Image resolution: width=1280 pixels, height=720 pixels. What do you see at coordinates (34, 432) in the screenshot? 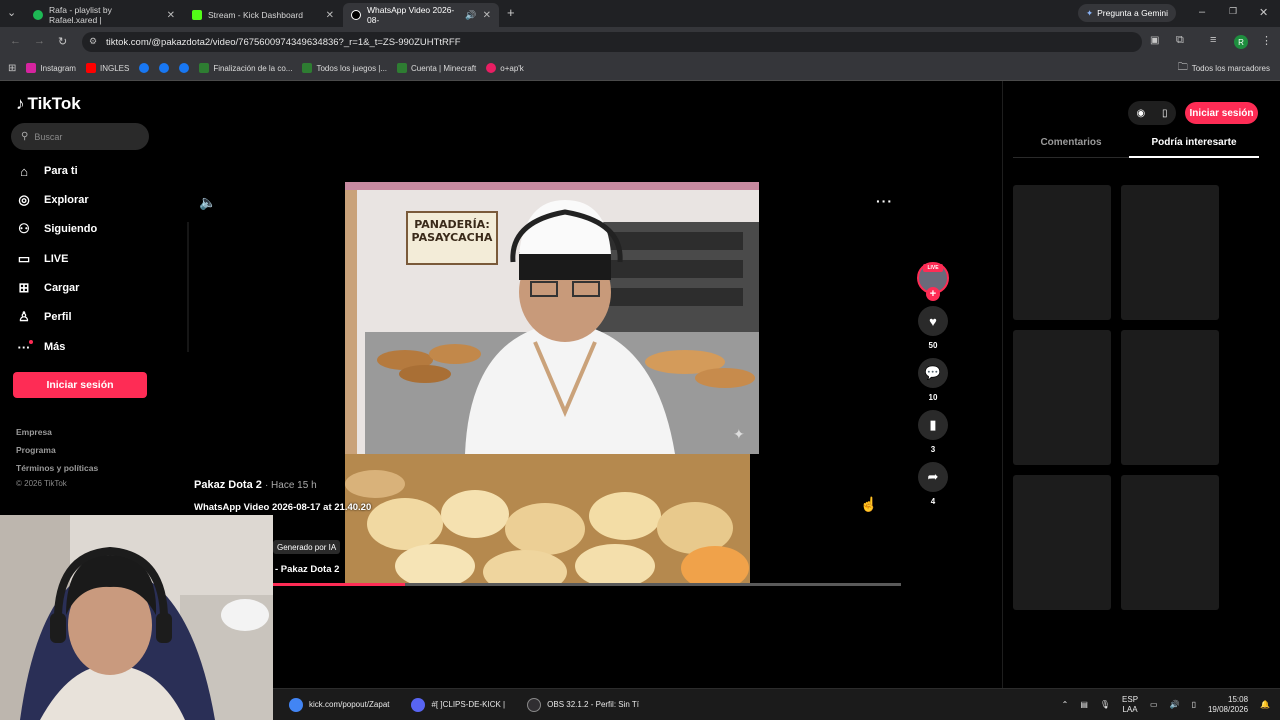
I see `footer-empresa: Empresa` at bounding box center [34, 432].